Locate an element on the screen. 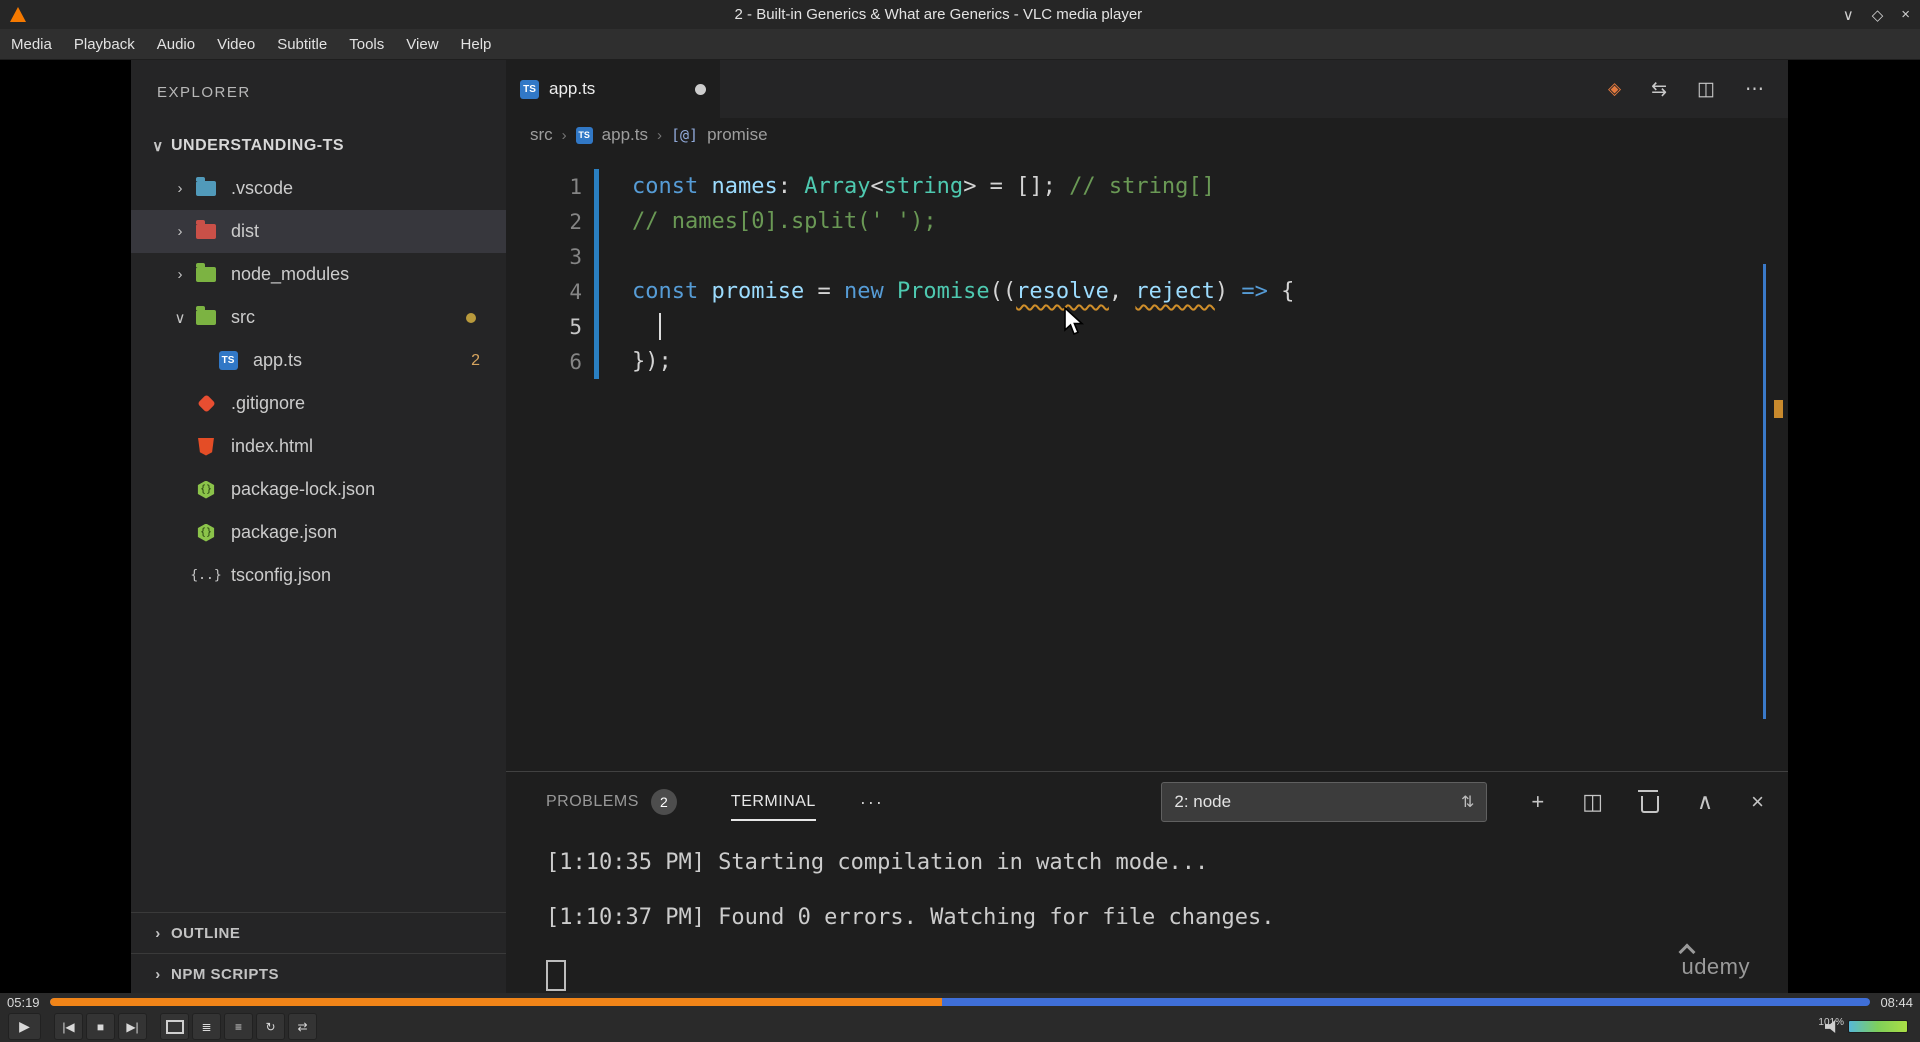 The width and height of the screenshot is (1920, 1042). previous-button: |◀ is located at coordinates (68, 1026).